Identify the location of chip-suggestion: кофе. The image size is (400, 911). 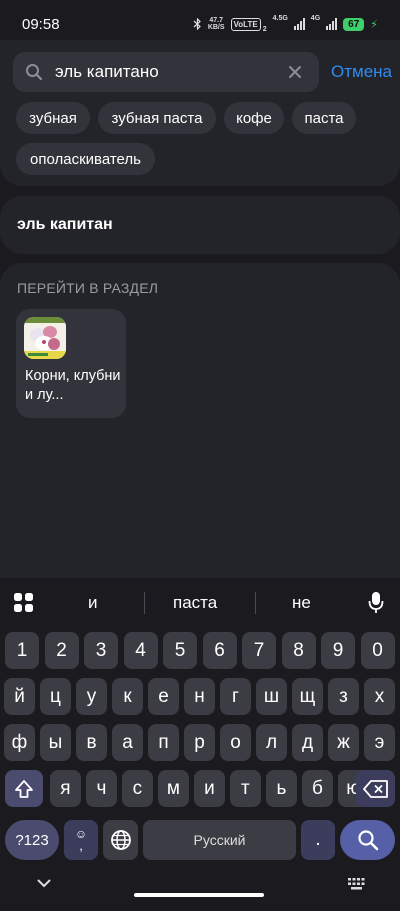
(254, 118).